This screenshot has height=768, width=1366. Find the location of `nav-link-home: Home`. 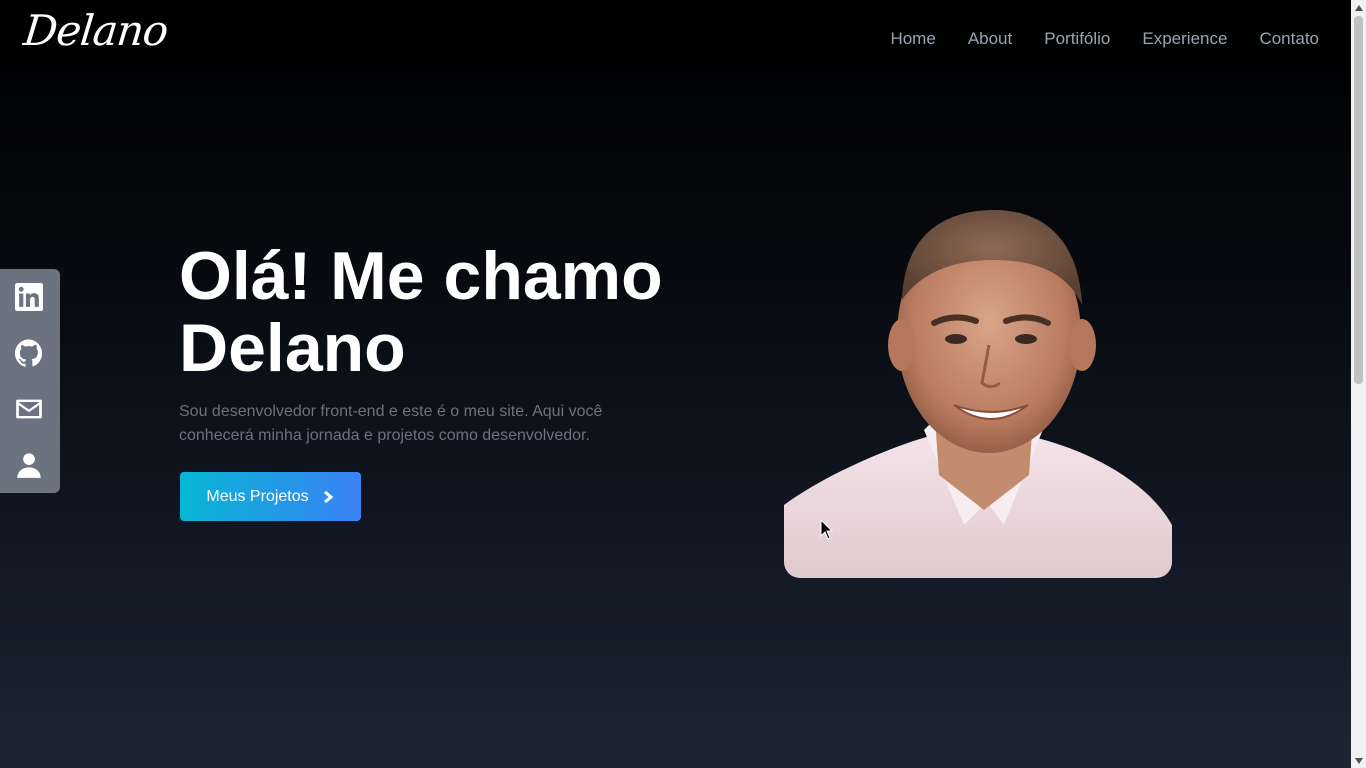

nav-link-home: Home is located at coordinates (912, 39).